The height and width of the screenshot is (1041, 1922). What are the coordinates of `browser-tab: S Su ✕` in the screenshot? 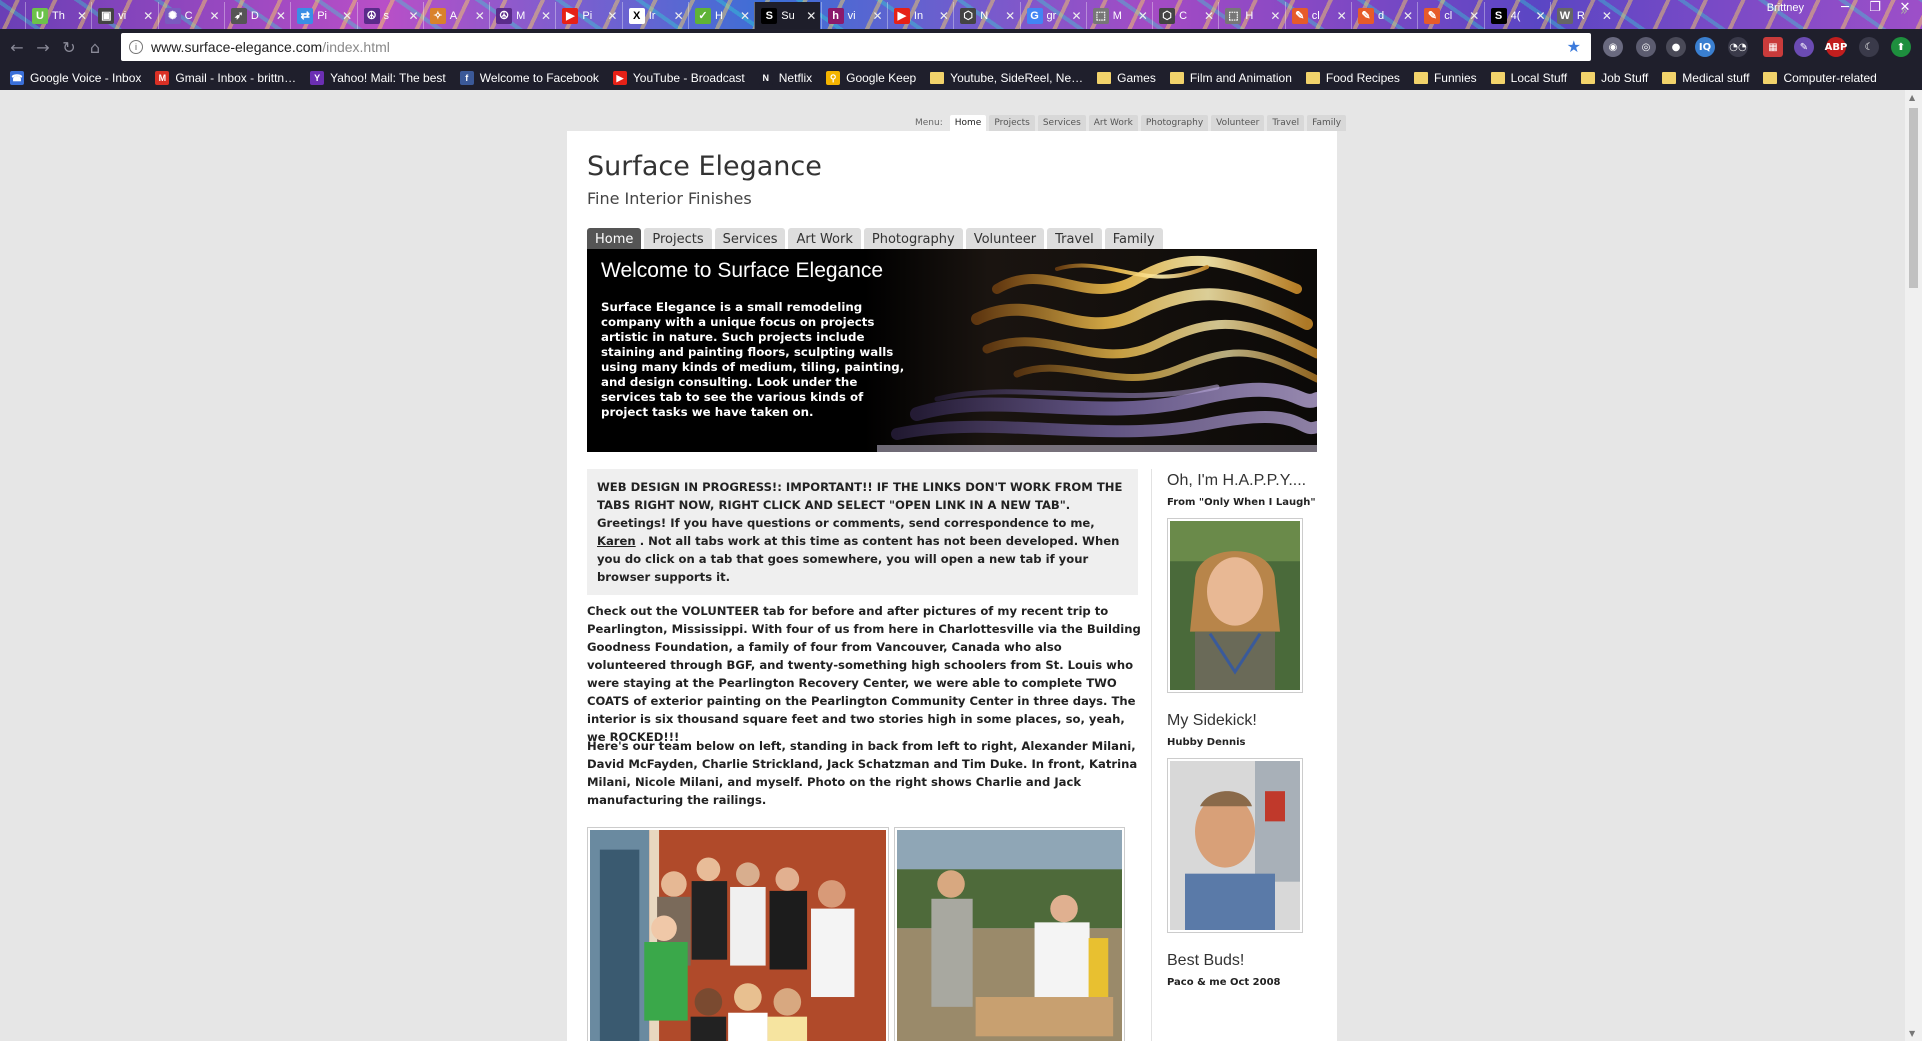 It's located at (787, 15).